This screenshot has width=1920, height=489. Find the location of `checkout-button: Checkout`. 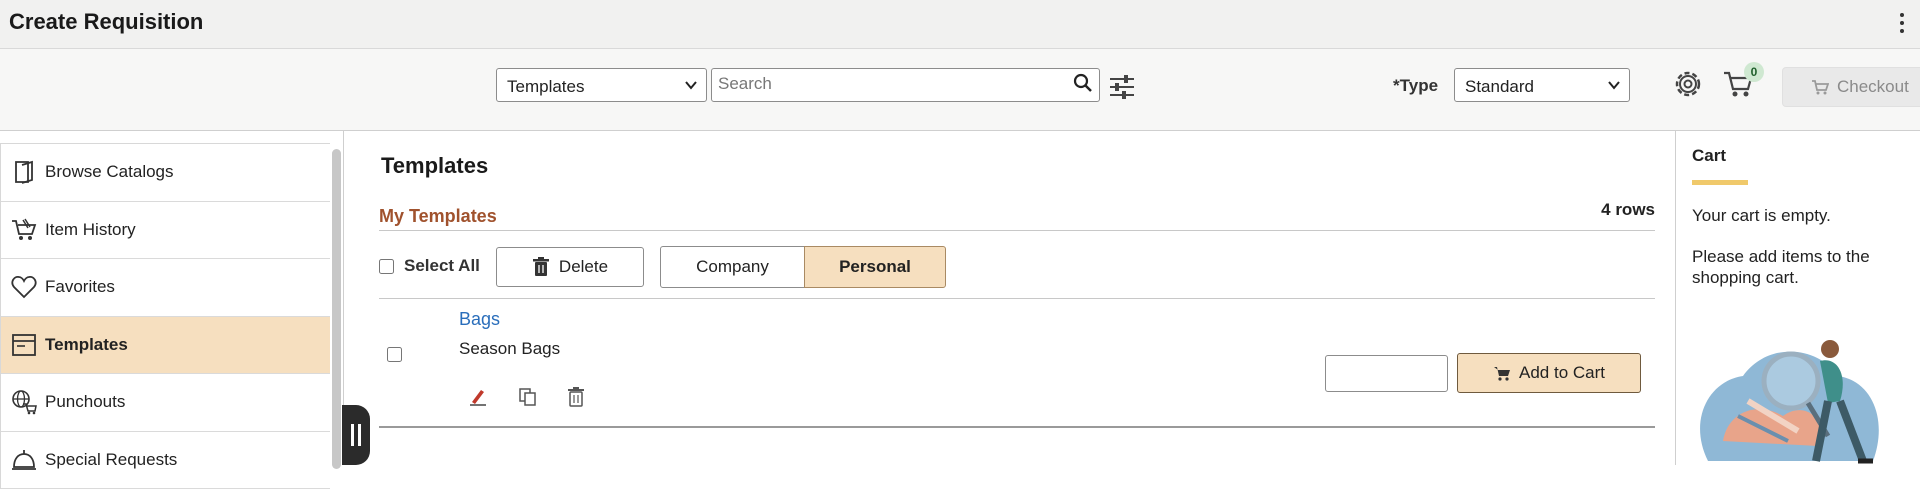

checkout-button: Checkout is located at coordinates (1851, 87).